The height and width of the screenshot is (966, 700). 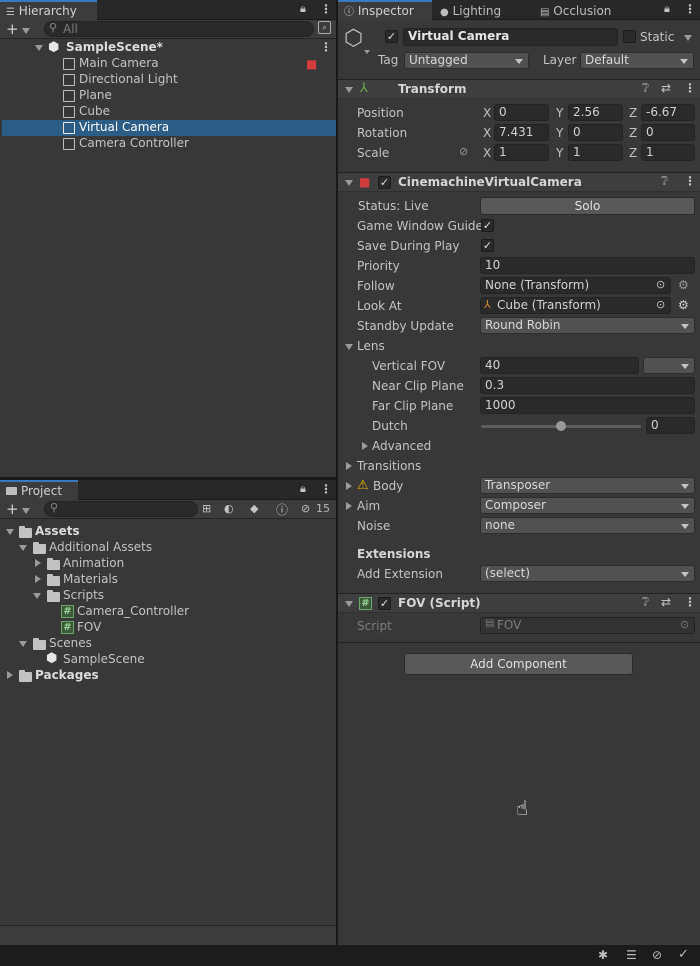 I want to click on tree-sample-scene: SampleScene, so click(x=104, y=659).